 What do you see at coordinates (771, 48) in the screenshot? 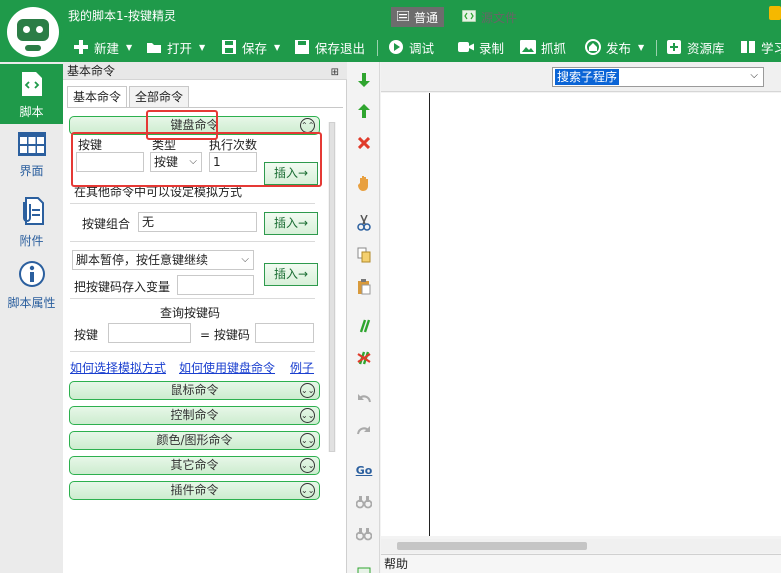
I see `learn-label: 学习` at bounding box center [771, 48].